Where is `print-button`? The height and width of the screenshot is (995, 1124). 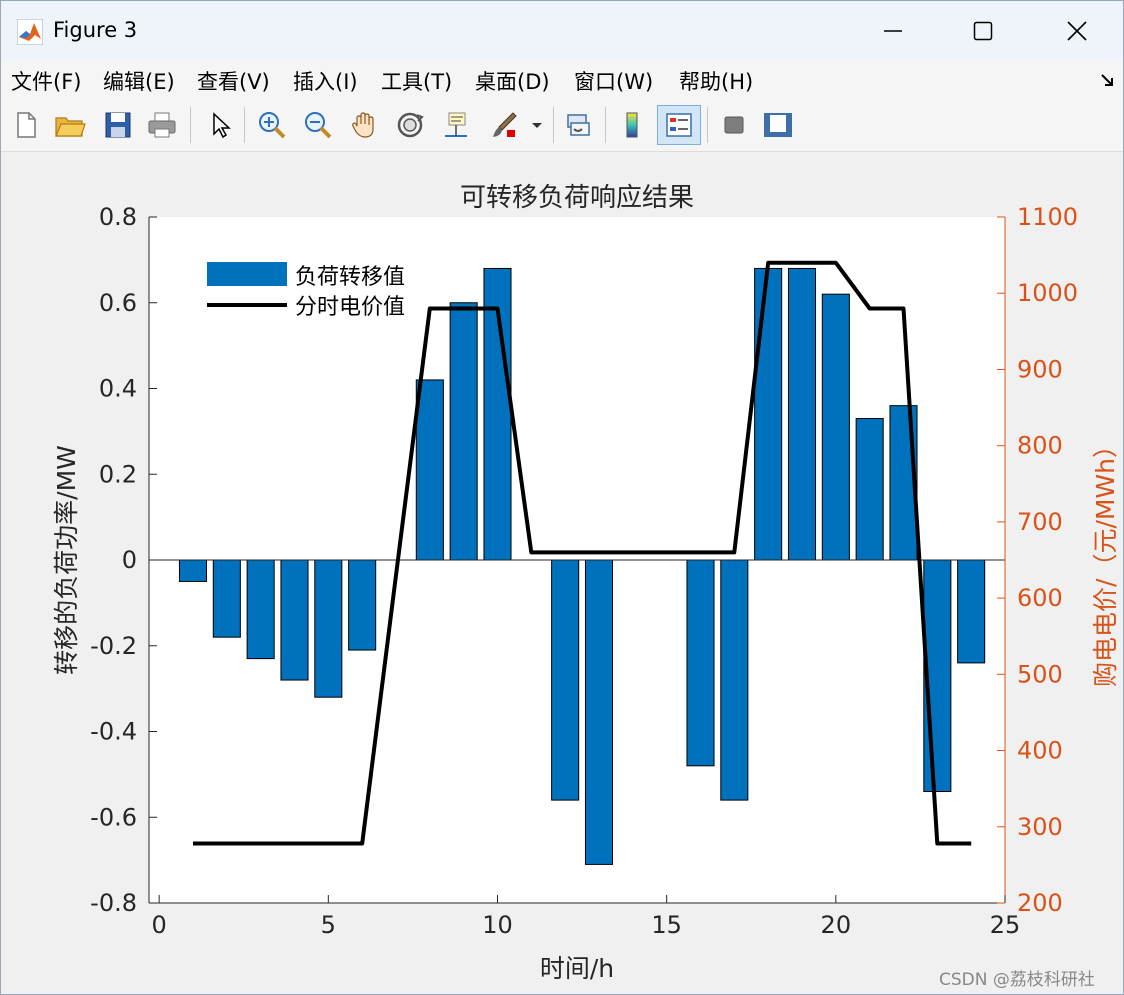
print-button is located at coordinates (162, 125).